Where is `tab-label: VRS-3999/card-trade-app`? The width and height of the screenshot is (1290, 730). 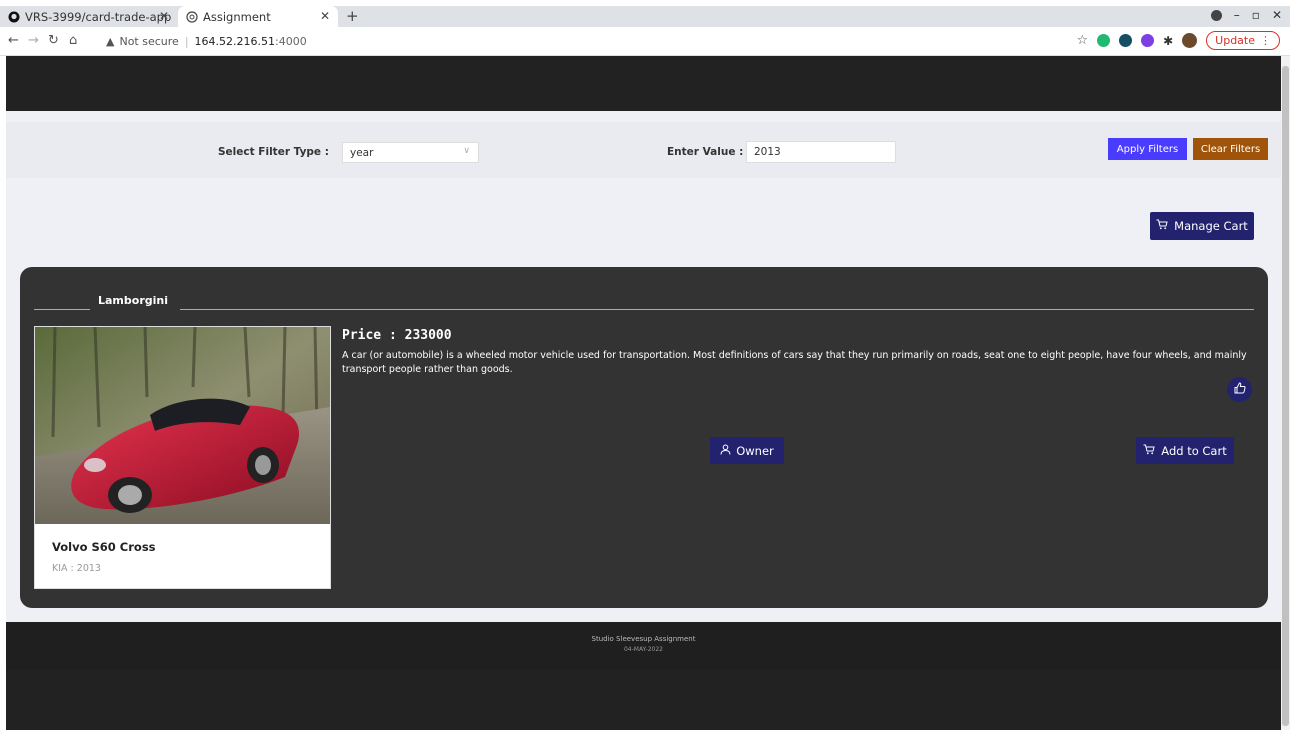 tab-label: VRS-3999/card-trade-app is located at coordinates (98, 16).